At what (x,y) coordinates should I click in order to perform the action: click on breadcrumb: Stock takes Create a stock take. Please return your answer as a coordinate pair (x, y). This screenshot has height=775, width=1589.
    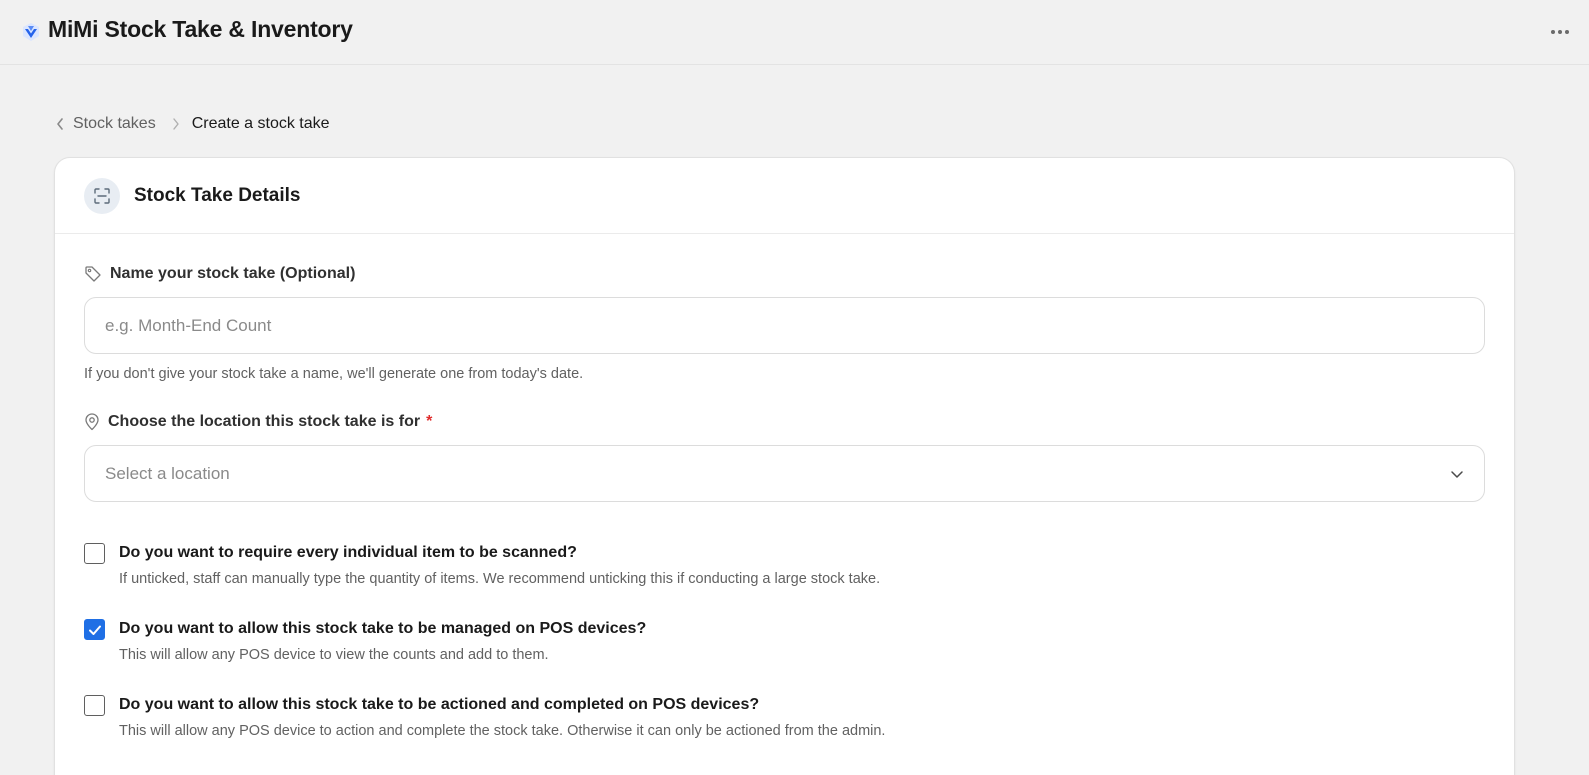
    Looking at the image, I should click on (192, 124).